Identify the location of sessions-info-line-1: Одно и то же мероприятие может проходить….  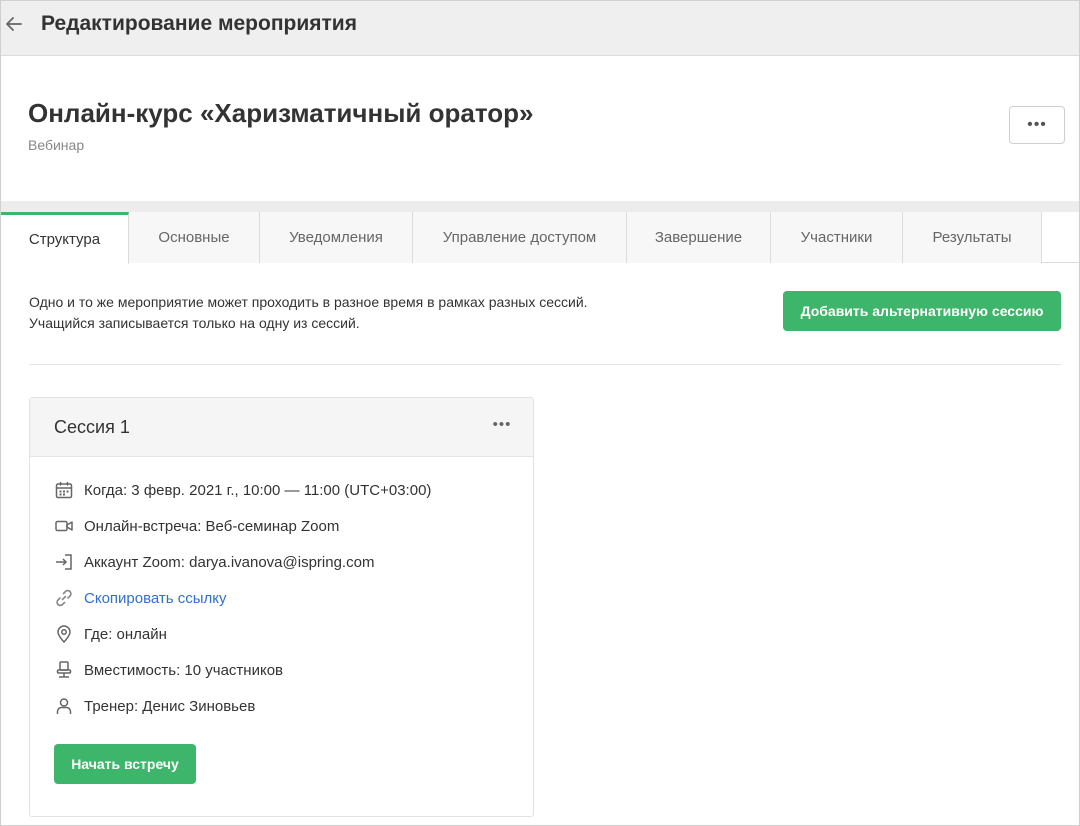
(308, 302).